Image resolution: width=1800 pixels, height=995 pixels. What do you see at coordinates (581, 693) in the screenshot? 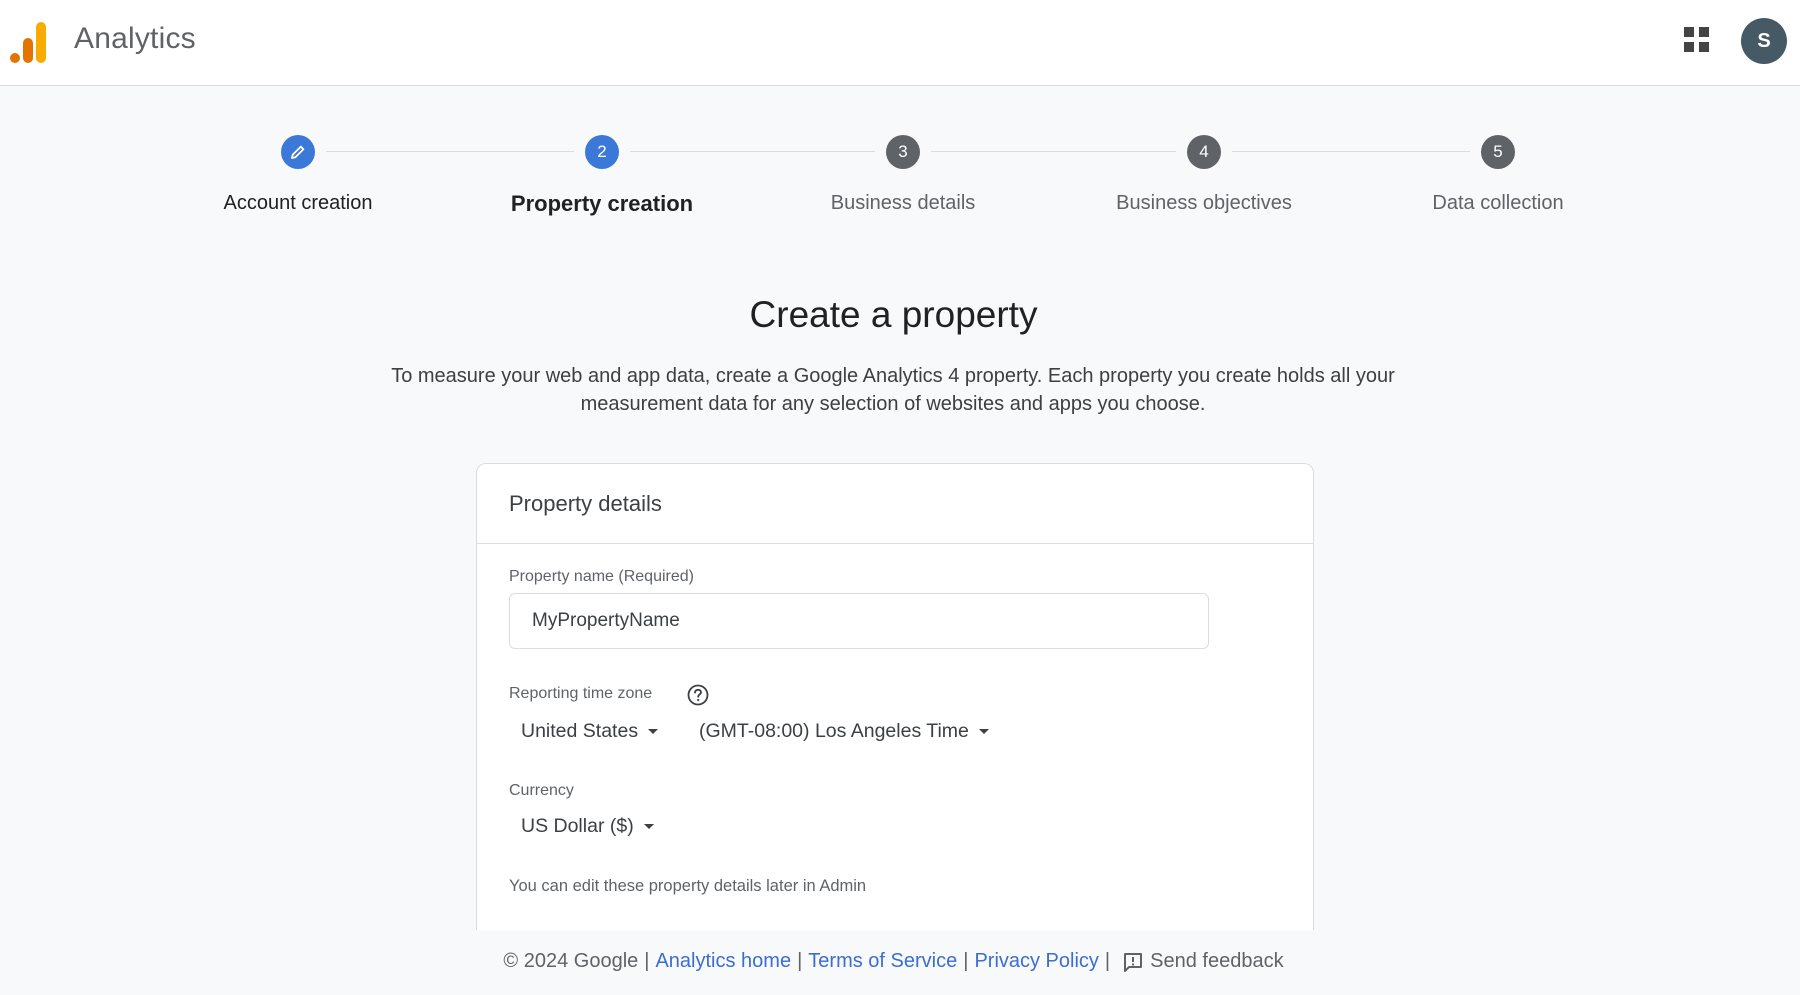
I see `time-zone-label: Reporting time zone` at bounding box center [581, 693].